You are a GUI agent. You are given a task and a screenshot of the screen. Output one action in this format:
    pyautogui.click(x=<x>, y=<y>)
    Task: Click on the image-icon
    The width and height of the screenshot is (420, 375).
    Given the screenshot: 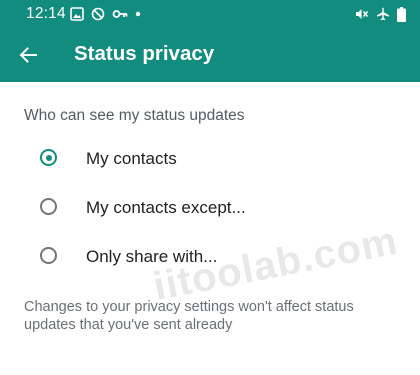 What is the action you would take?
    pyautogui.click(x=77, y=14)
    